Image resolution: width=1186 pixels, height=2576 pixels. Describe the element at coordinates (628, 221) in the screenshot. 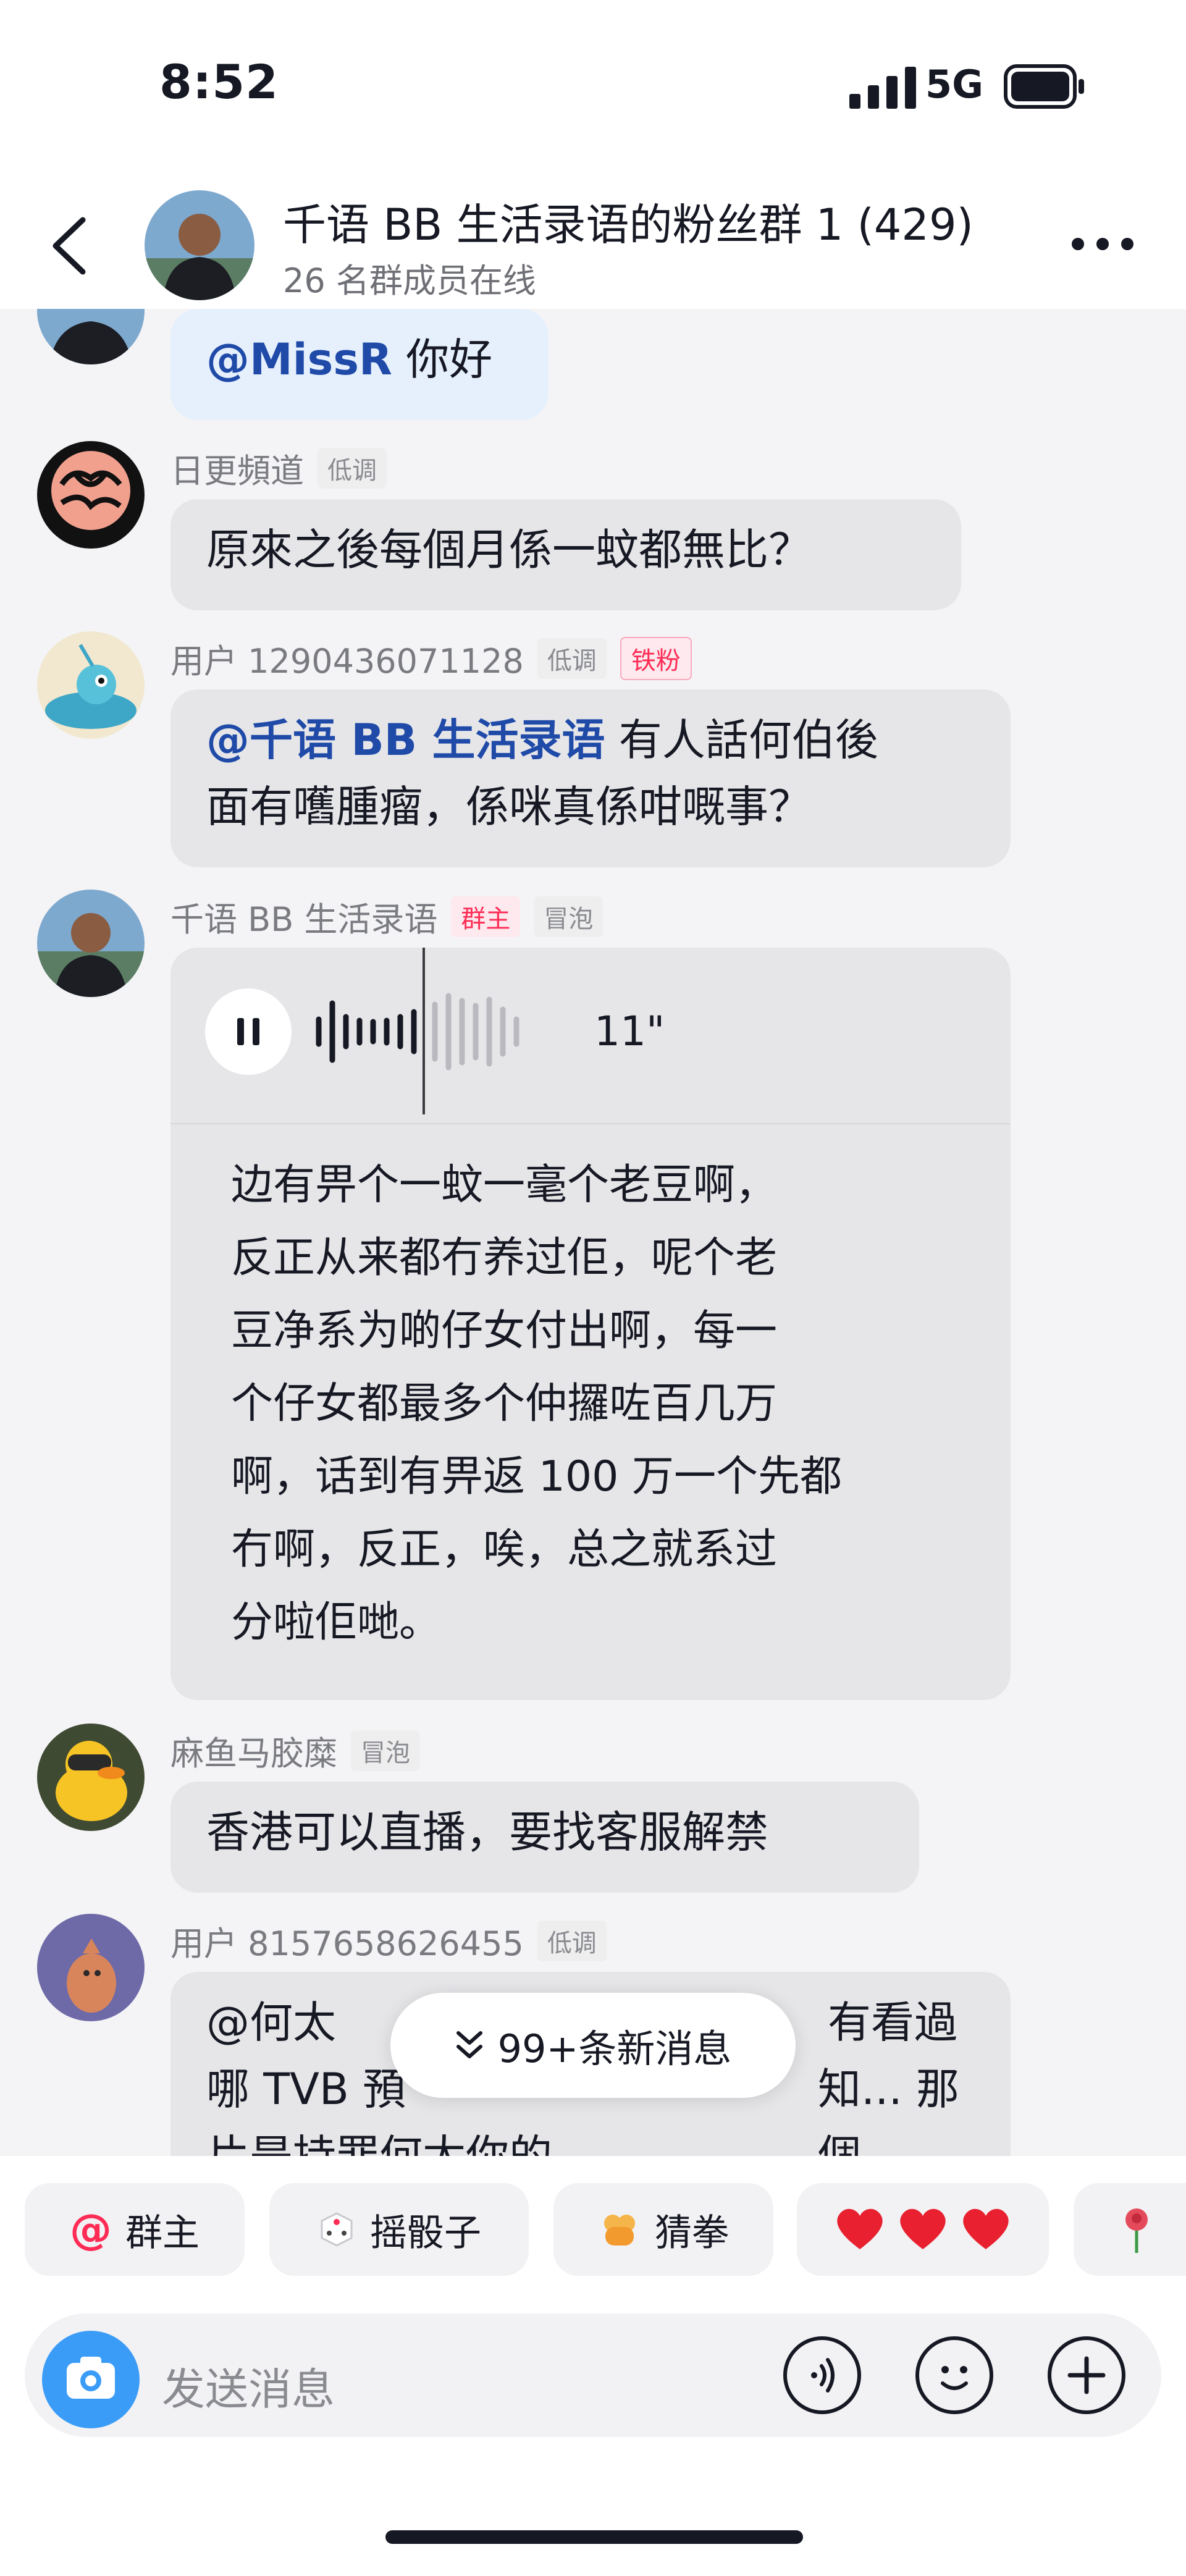

I see `group-title: 千语 BB 生活录语的粉丝群 1 (429)` at that location.